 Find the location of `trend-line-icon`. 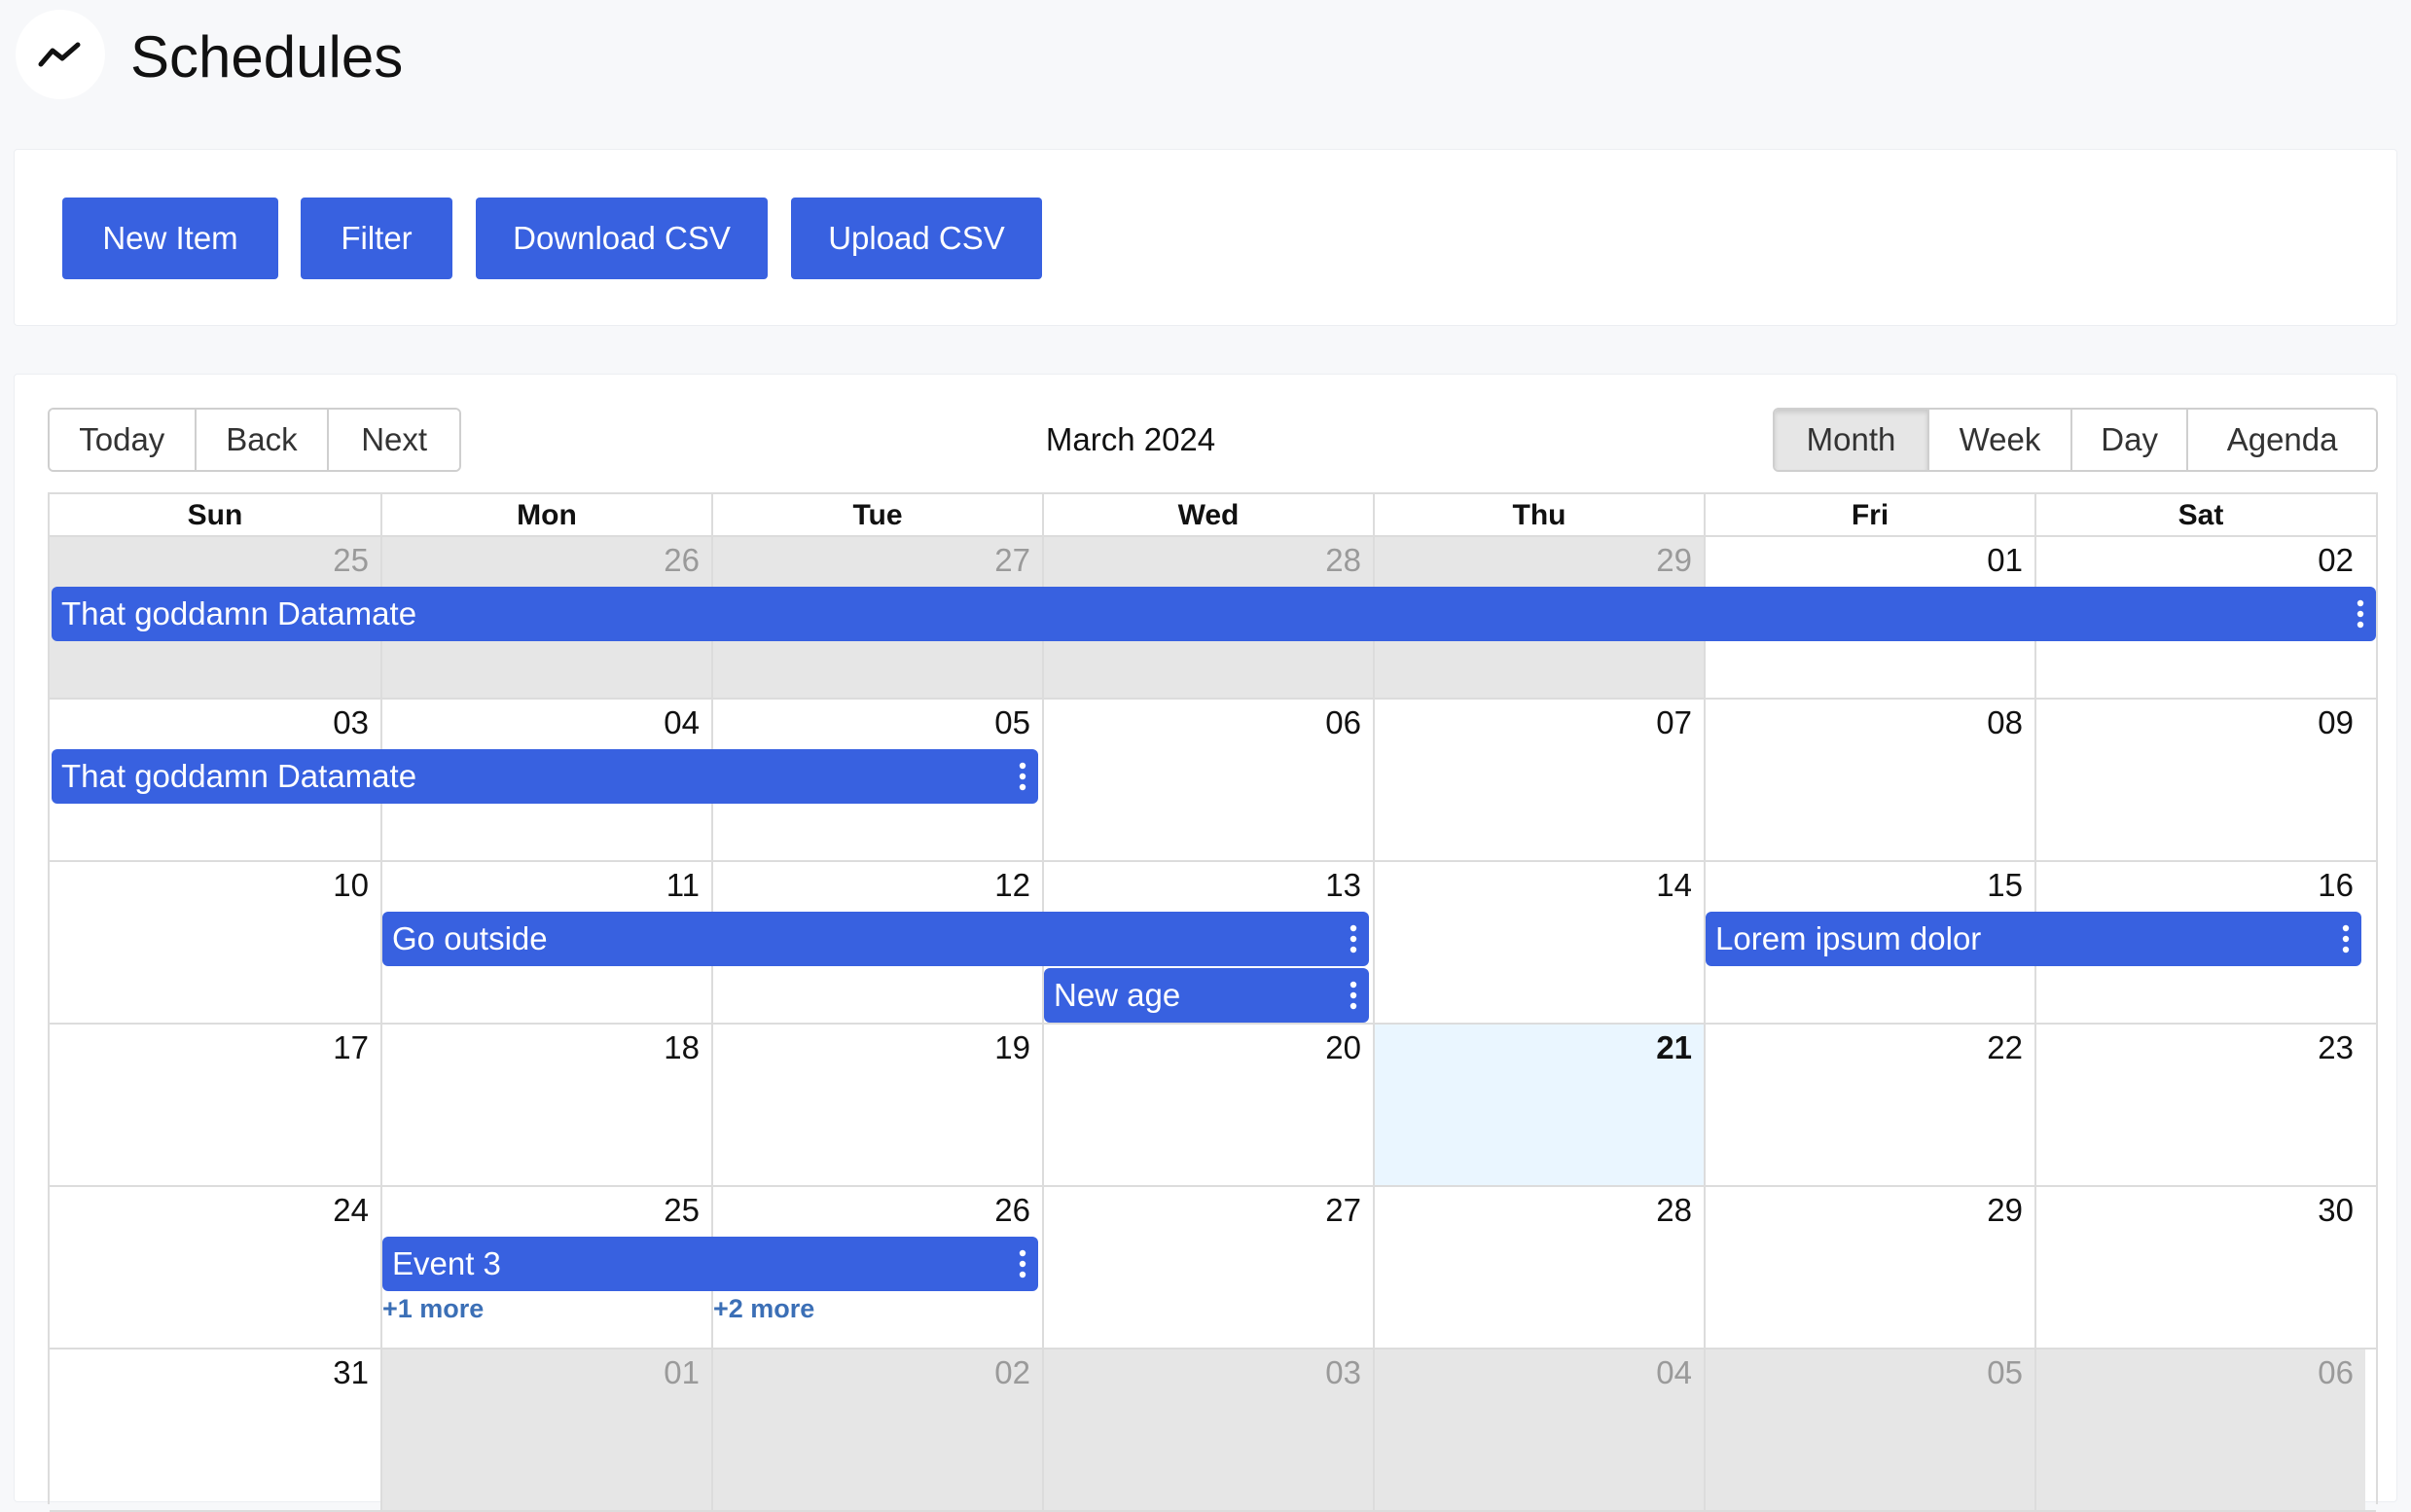

trend-line-icon is located at coordinates (59, 54).